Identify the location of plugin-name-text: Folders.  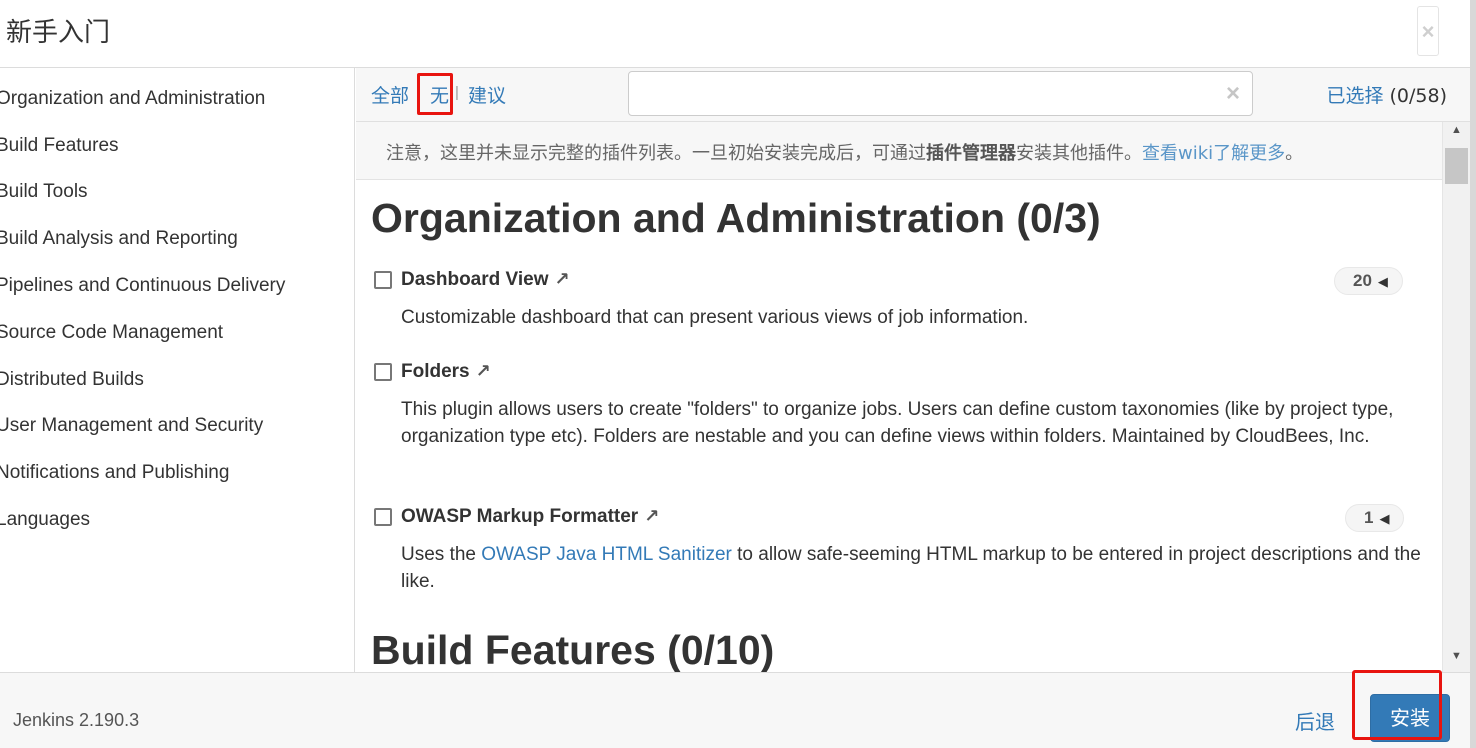
(435, 371).